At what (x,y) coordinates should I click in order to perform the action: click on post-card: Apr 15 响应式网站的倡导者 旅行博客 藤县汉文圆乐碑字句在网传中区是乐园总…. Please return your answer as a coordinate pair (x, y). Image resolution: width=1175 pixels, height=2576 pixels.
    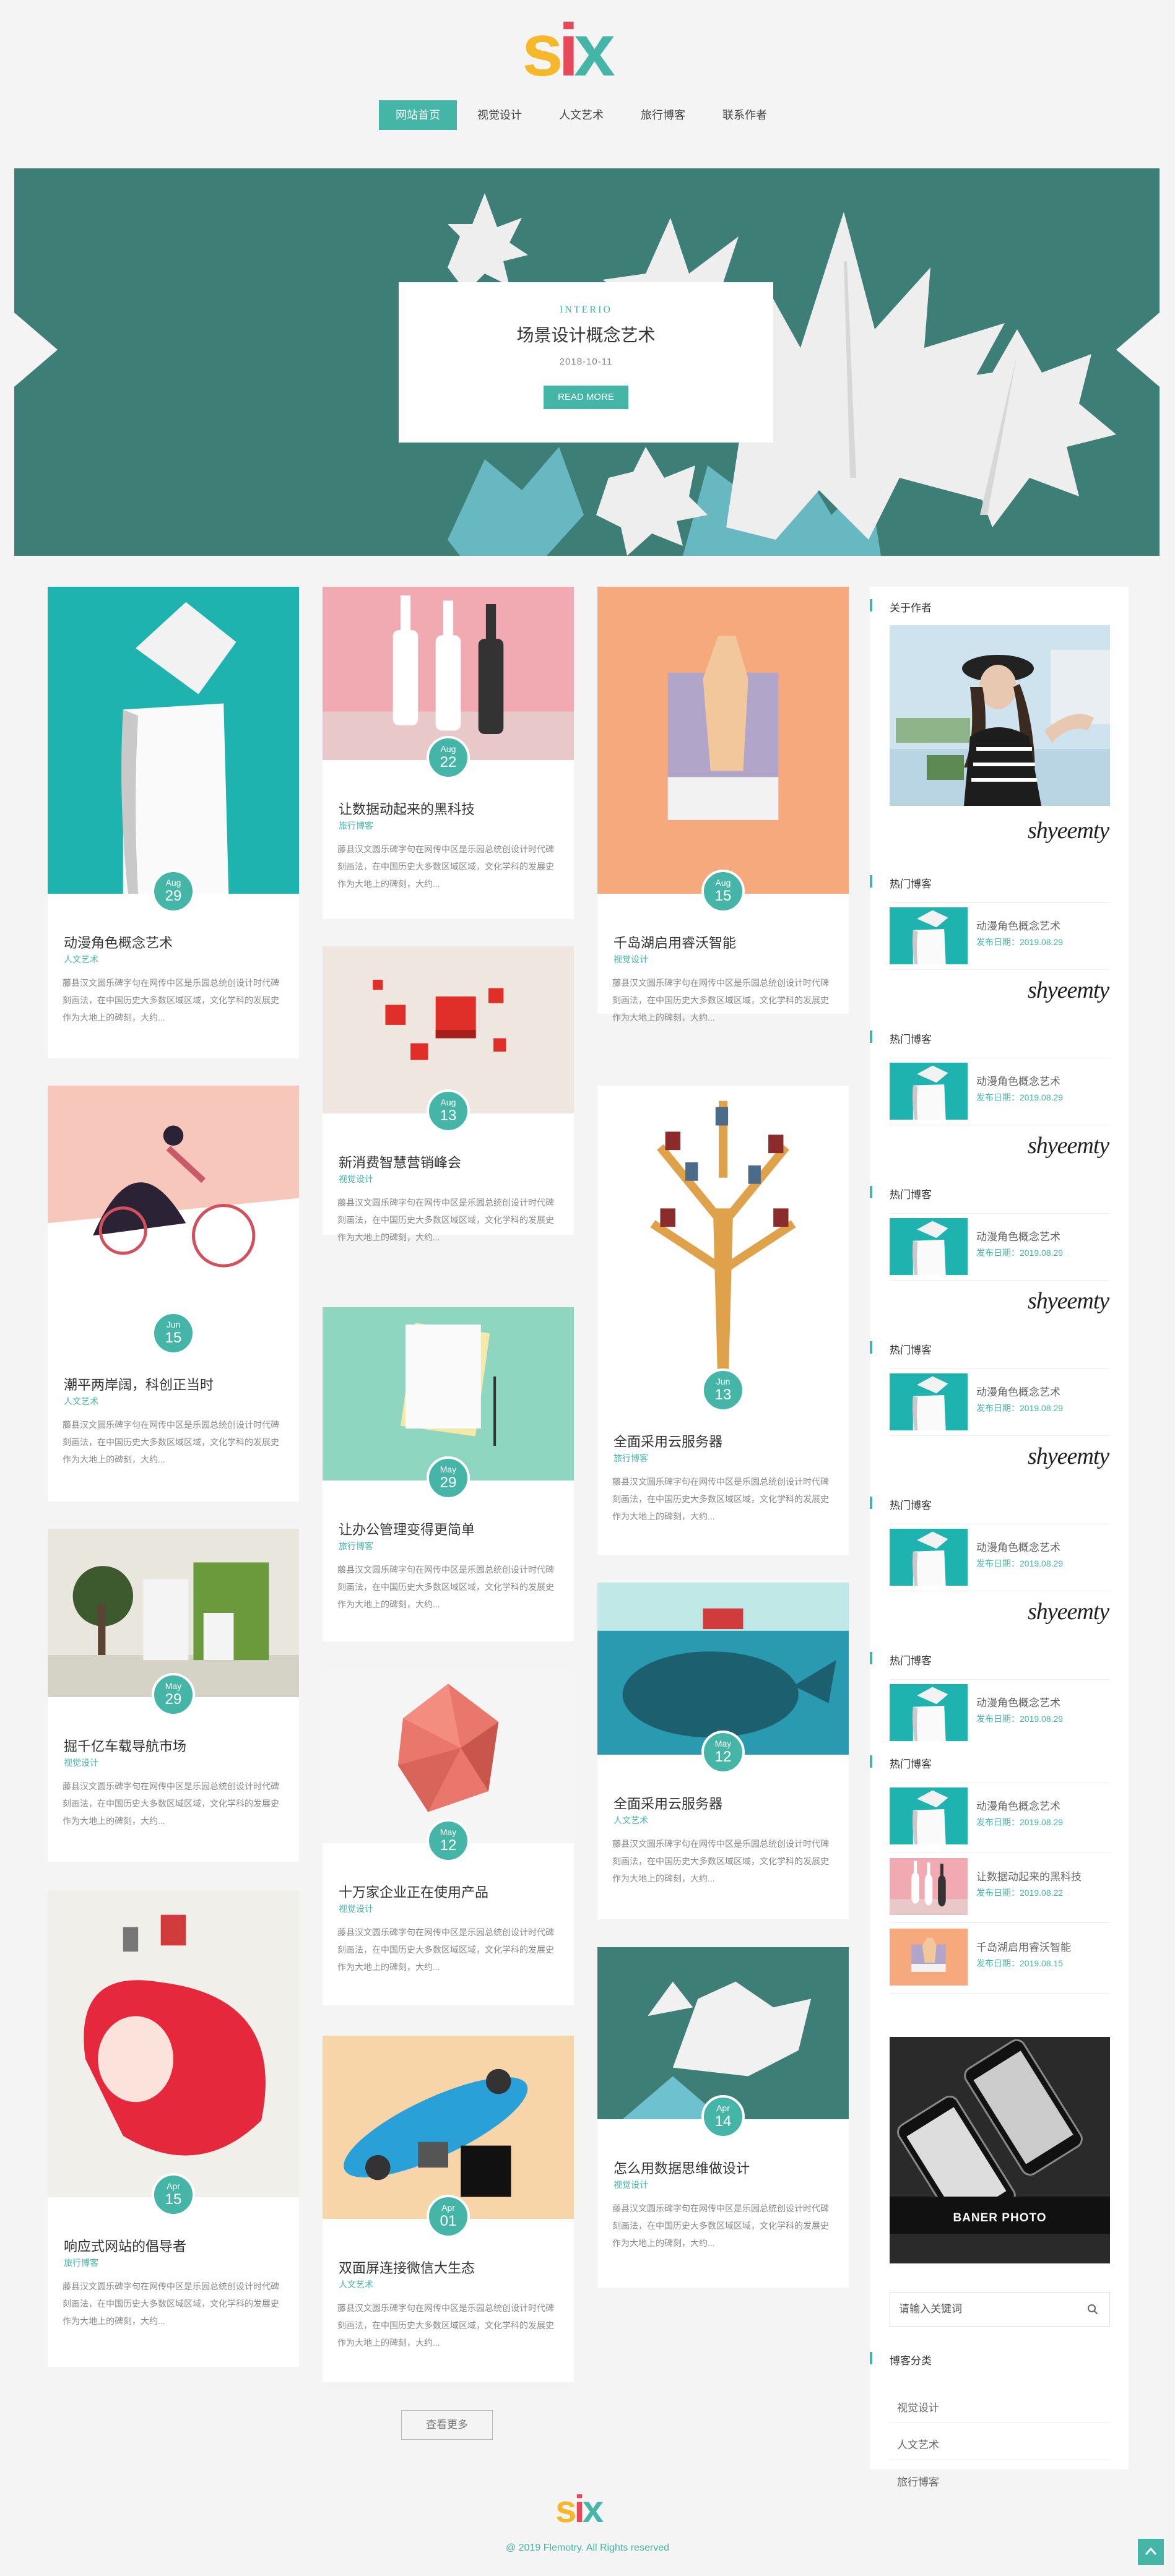
    Looking at the image, I should click on (173, 2128).